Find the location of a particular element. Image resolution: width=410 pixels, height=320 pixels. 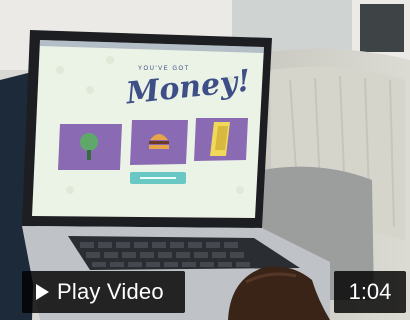

play-icon is located at coordinates (42, 292).